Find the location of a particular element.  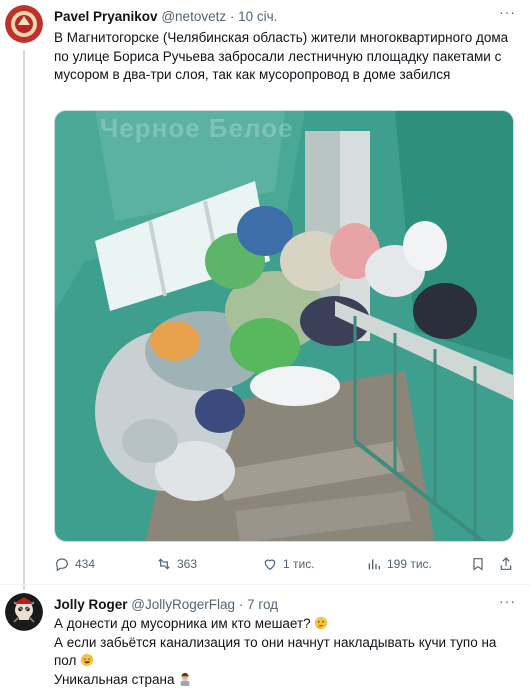

retweet-count: 363 is located at coordinates (187, 564).